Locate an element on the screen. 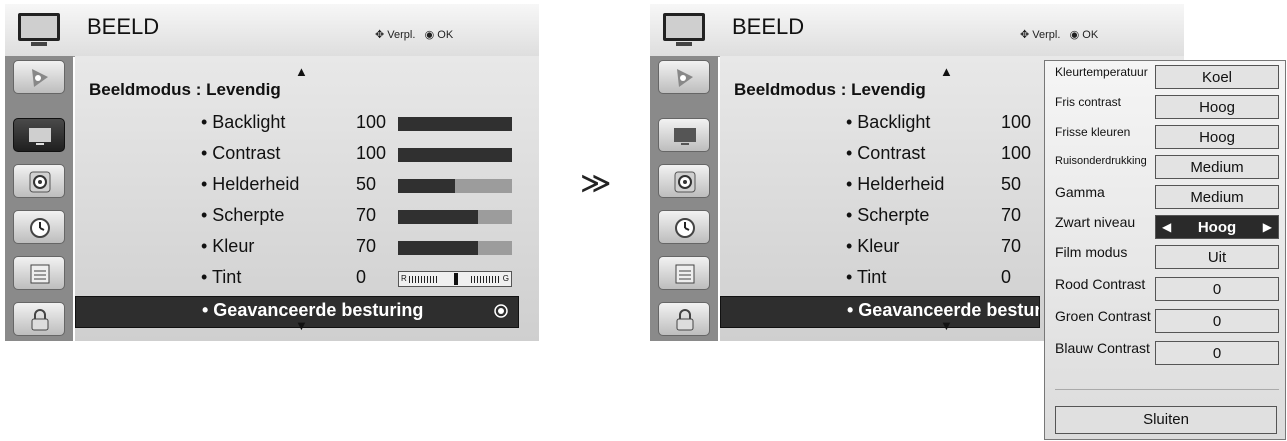  popup-row-gamma: Gamma Medium is located at coordinates (1169, 197).